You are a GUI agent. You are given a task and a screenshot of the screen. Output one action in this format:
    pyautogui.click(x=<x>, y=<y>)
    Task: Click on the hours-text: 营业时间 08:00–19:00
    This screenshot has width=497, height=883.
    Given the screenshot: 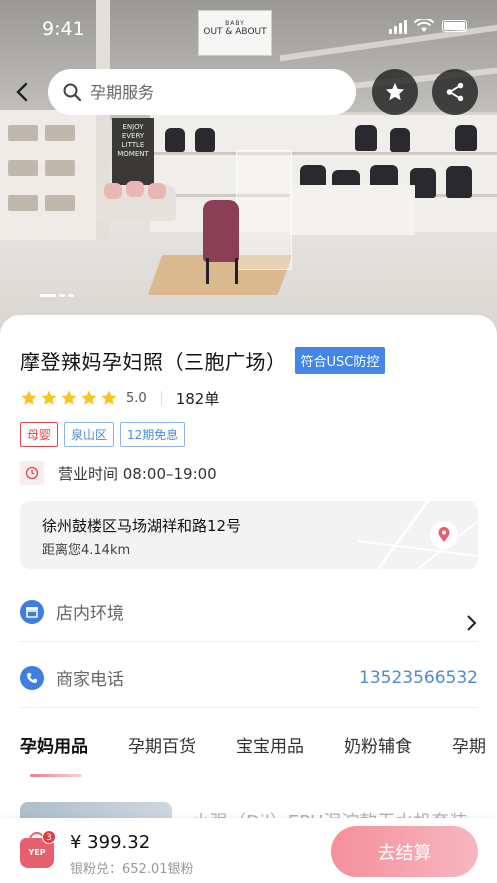 What is the action you would take?
    pyautogui.click(x=137, y=473)
    